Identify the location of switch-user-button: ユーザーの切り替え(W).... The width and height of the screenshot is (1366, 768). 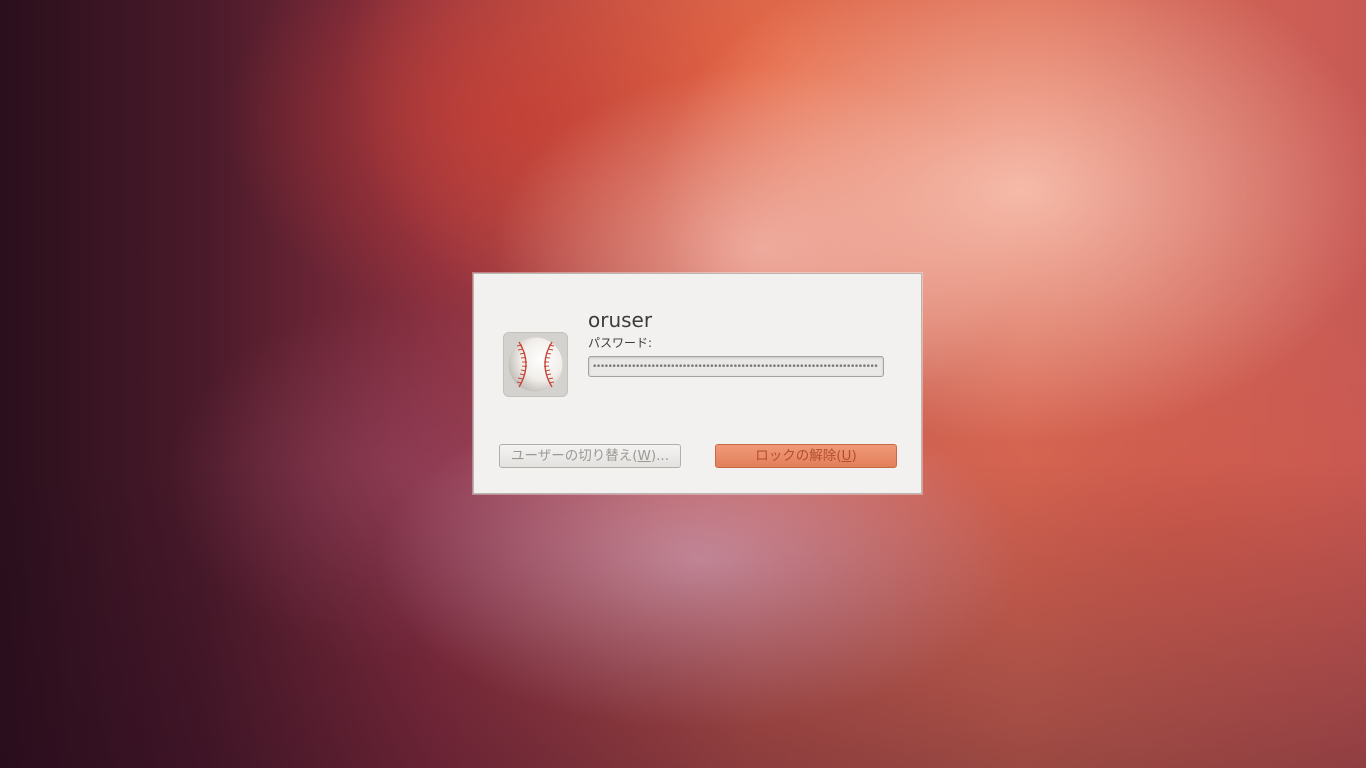
(590, 456).